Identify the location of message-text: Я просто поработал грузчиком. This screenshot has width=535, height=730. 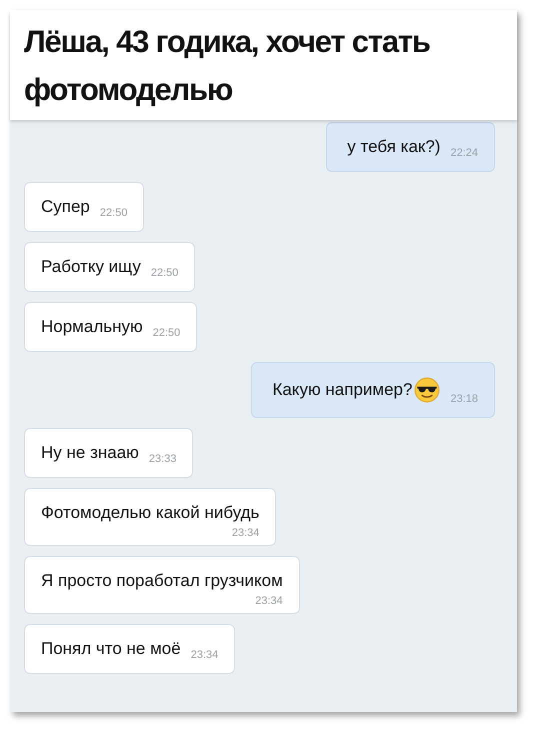
(162, 581).